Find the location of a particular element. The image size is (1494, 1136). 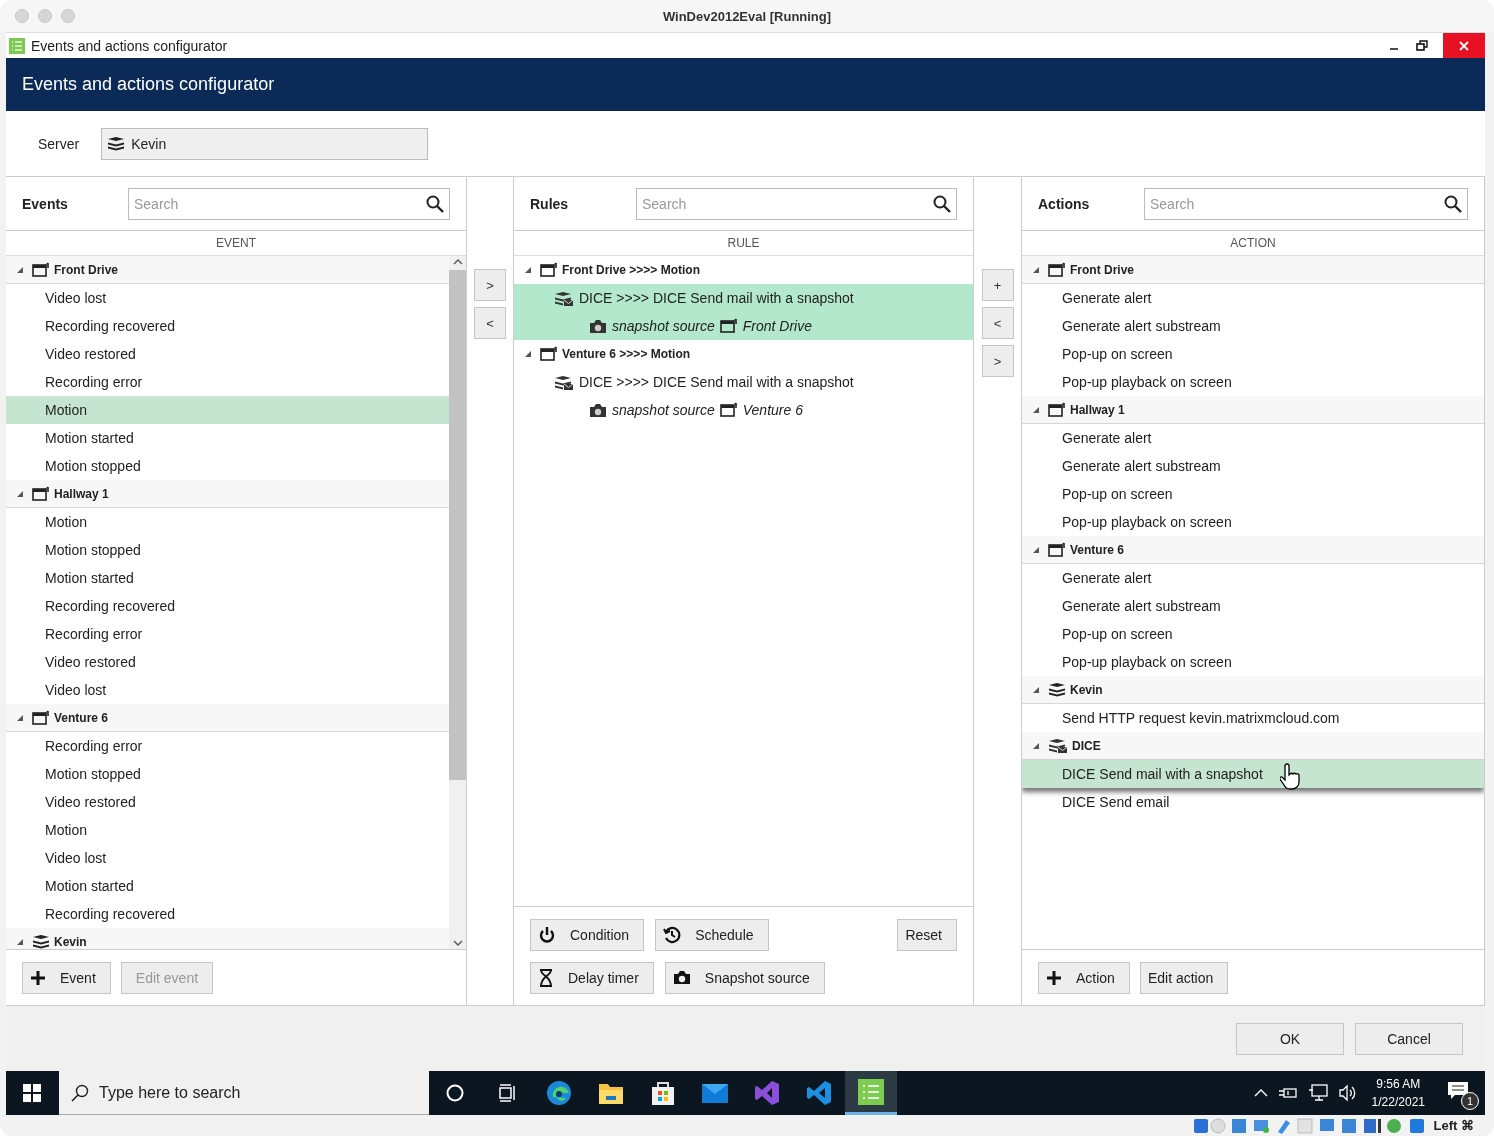

window-minimize-dot is located at coordinates (45, 16).